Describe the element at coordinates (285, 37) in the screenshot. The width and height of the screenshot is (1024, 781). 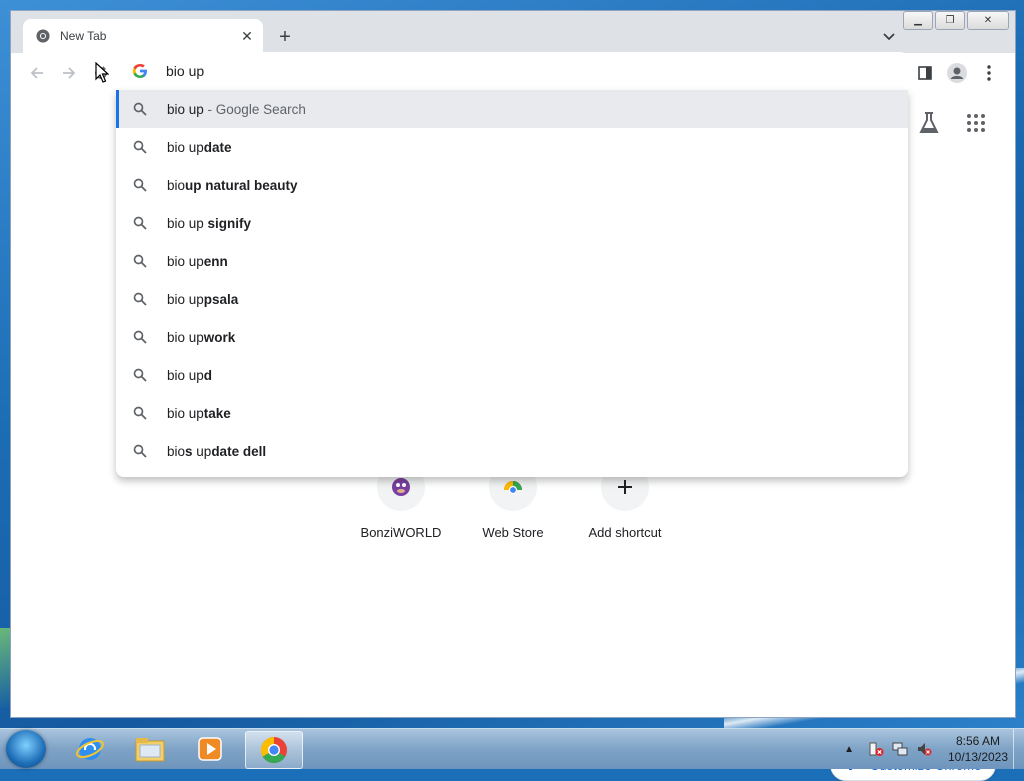
I see `new-tab-button: +` at that location.